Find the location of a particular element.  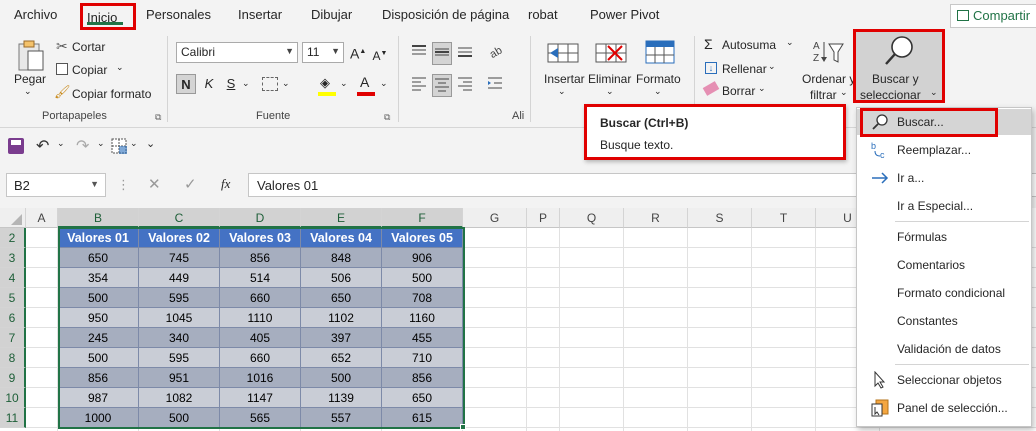

undo-dropdown-icon: ⌄ is located at coordinates (61, 143).